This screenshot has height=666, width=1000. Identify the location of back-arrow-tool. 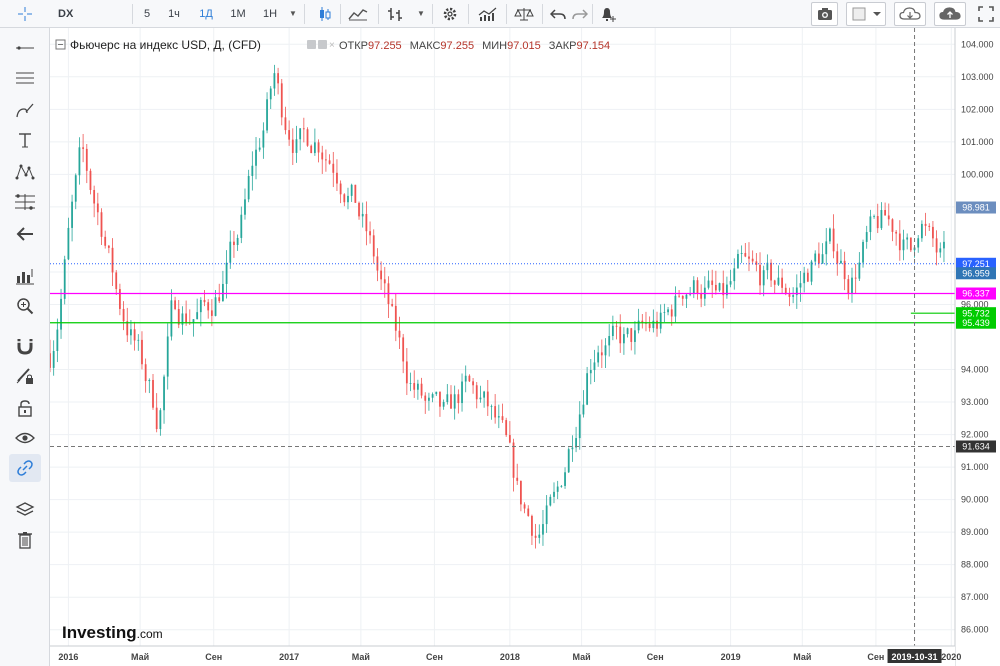
(25, 234).